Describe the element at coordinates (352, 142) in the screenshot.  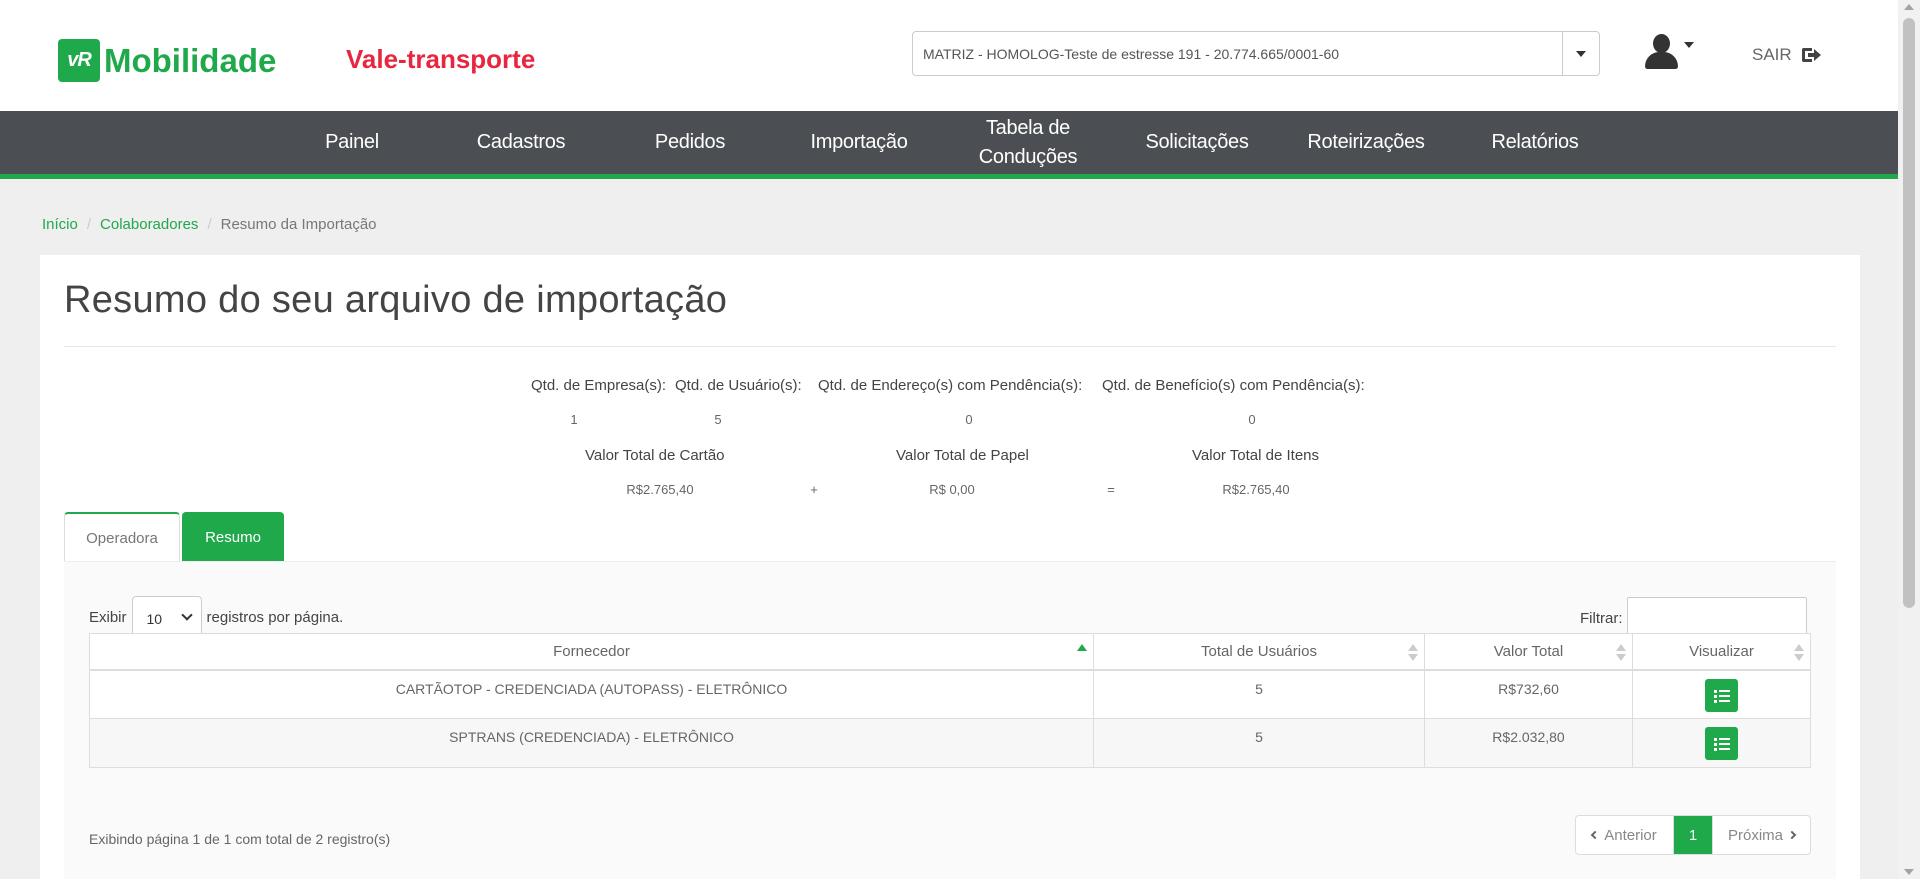
I see `nav-item-painel: Painel` at that location.